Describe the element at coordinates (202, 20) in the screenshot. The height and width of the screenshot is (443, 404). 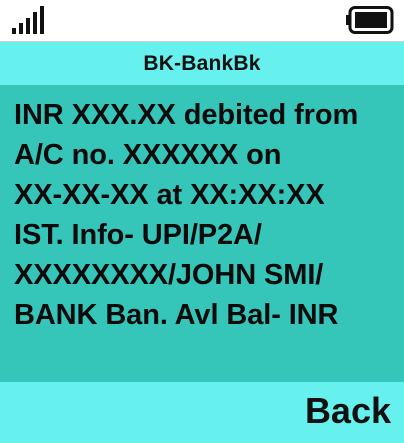
I see `status-bar` at that location.